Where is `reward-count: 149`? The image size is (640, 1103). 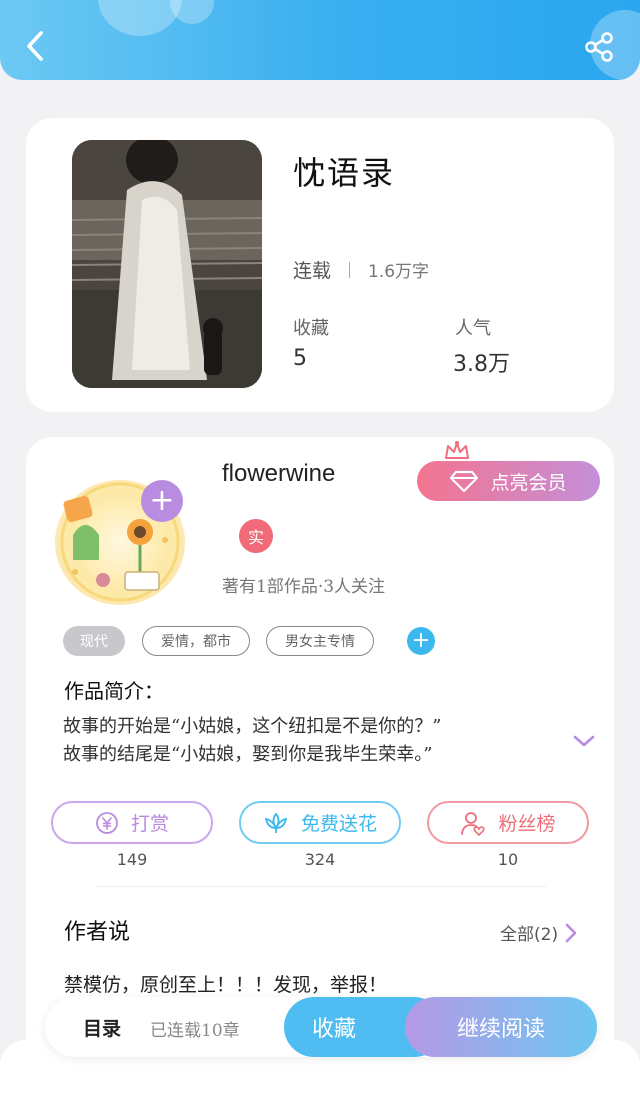 reward-count: 149 is located at coordinates (132, 859).